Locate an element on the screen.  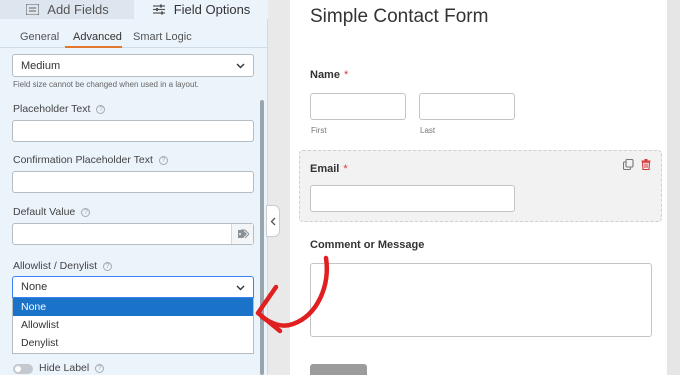
default-value-input is located at coordinates (133, 234).